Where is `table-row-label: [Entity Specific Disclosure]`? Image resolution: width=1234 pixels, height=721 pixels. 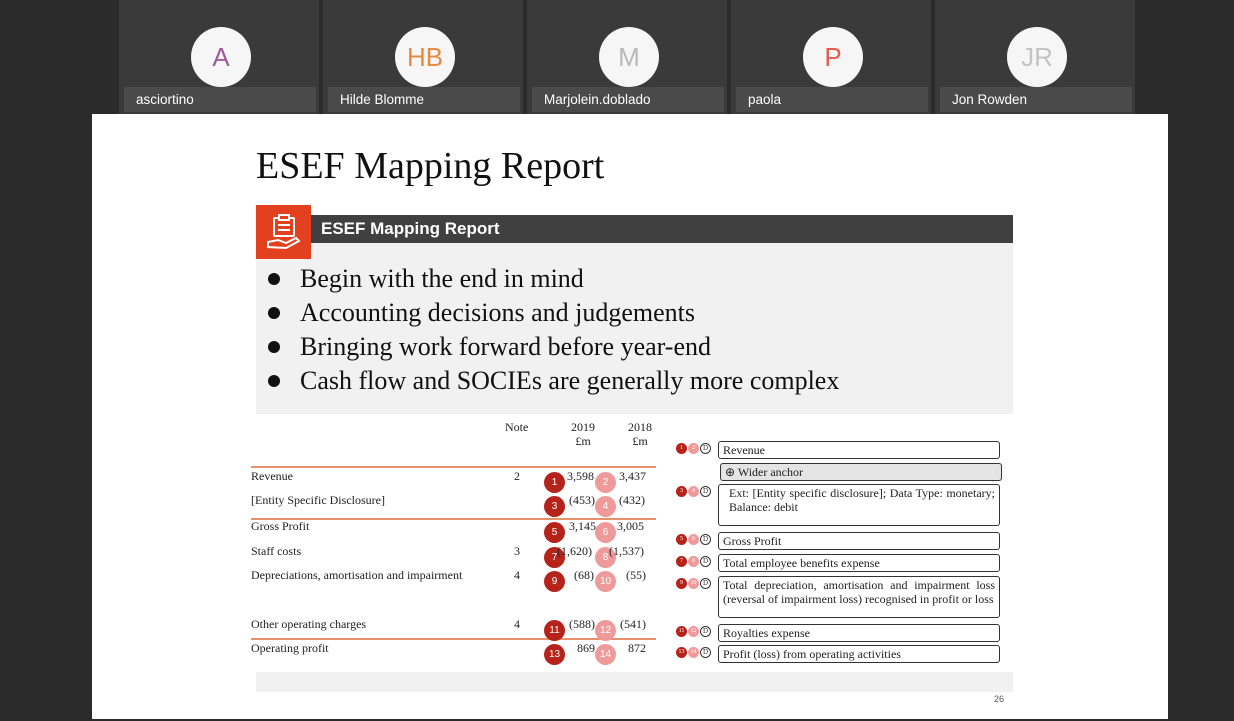 table-row-label: [Entity Specific Disclosure] is located at coordinates (318, 500).